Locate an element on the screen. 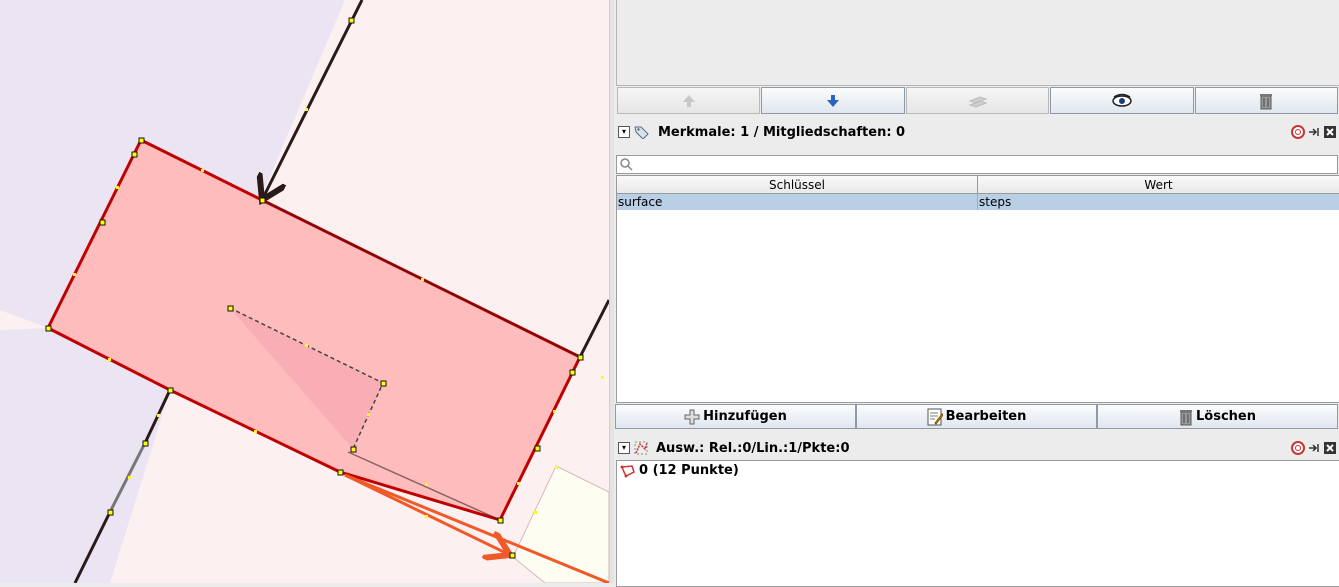 The height and width of the screenshot is (587, 1339). move-up-button is located at coordinates (689, 100).